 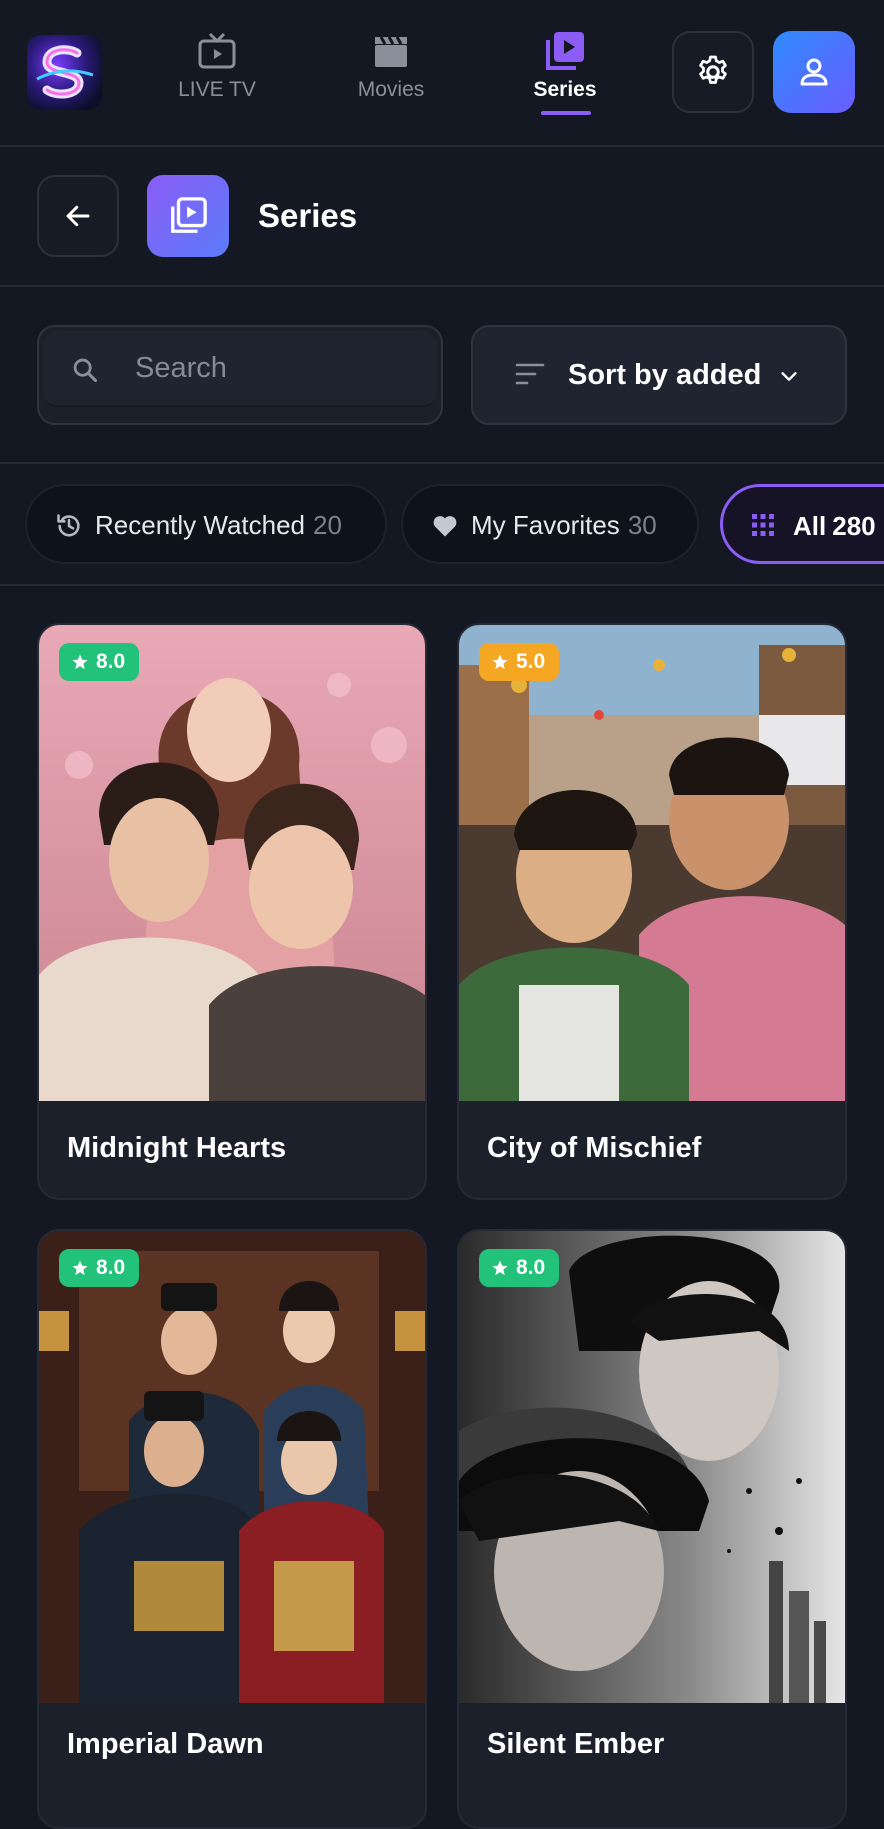 What do you see at coordinates (327, 525) in the screenshot?
I see `chip-count: 20` at bounding box center [327, 525].